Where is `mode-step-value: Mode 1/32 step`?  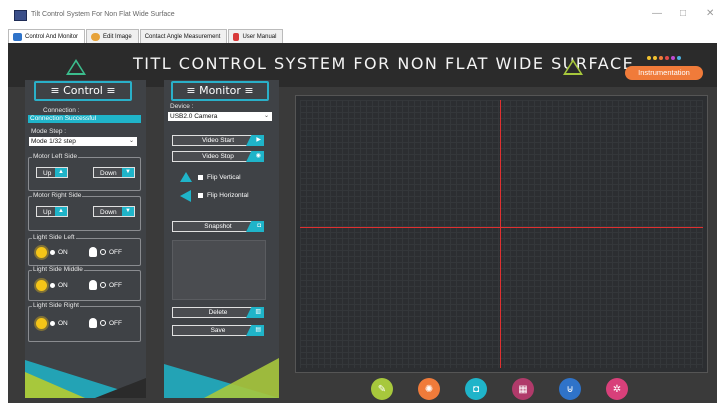
mode-step-value: Mode 1/32 step is located at coordinates (53, 141).